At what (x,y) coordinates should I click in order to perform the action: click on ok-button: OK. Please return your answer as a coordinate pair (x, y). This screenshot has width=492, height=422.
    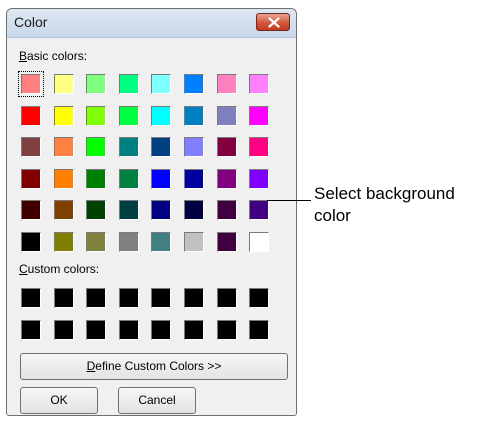
    Looking at the image, I should click on (59, 400).